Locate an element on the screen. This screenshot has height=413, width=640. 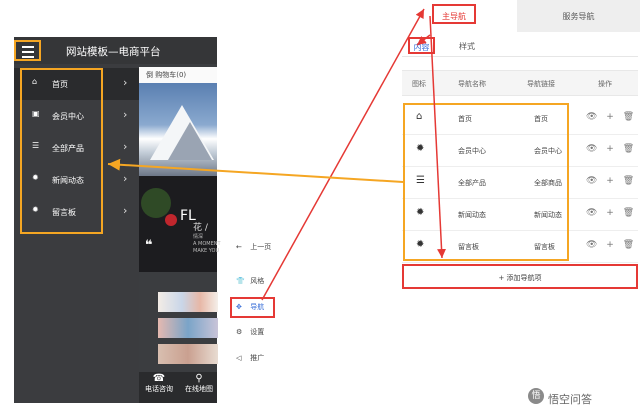
banner-copy: 情深 A MOMENT MAKE YOU is located at coordinates (207, 244).